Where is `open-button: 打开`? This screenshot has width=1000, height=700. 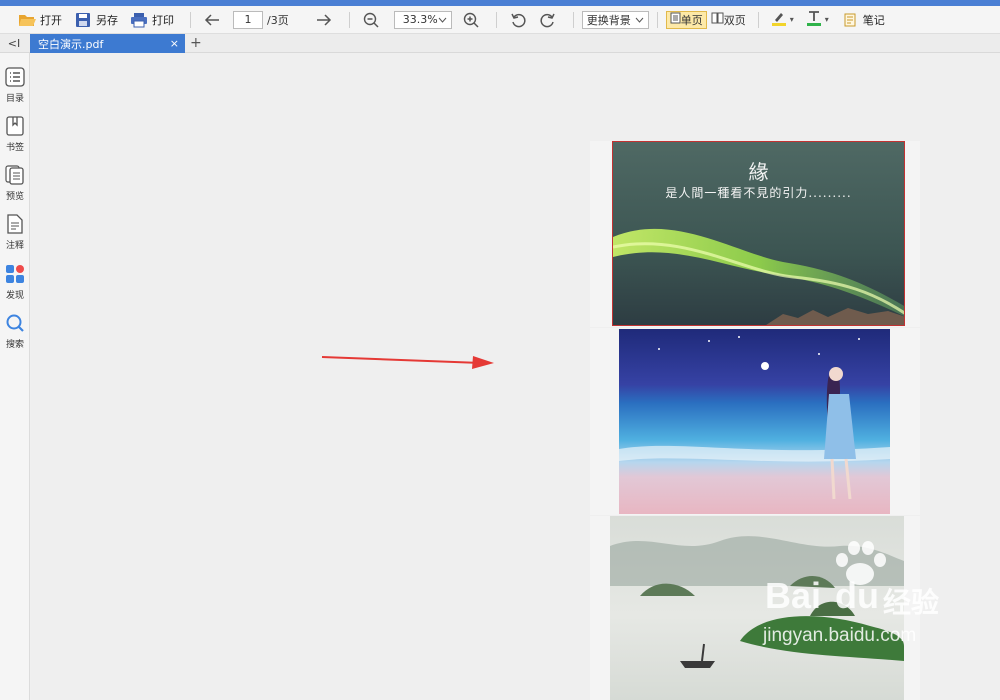 open-button: 打开 is located at coordinates (40, 20).